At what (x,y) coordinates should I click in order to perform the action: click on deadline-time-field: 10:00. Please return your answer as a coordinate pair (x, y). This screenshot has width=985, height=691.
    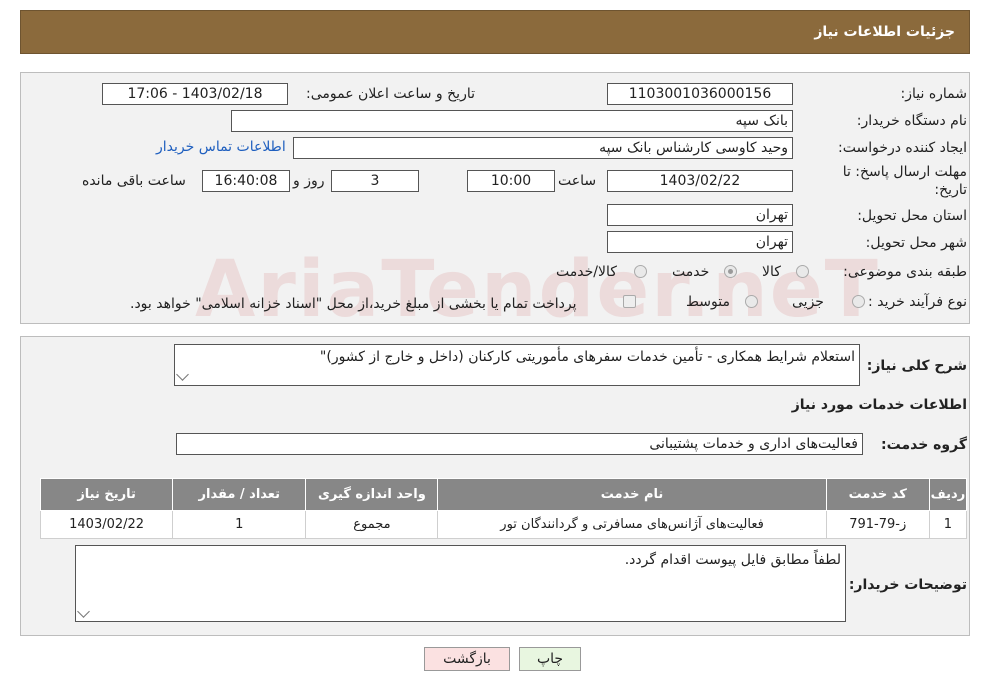
    Looking at the image, I should click on (511, 181).